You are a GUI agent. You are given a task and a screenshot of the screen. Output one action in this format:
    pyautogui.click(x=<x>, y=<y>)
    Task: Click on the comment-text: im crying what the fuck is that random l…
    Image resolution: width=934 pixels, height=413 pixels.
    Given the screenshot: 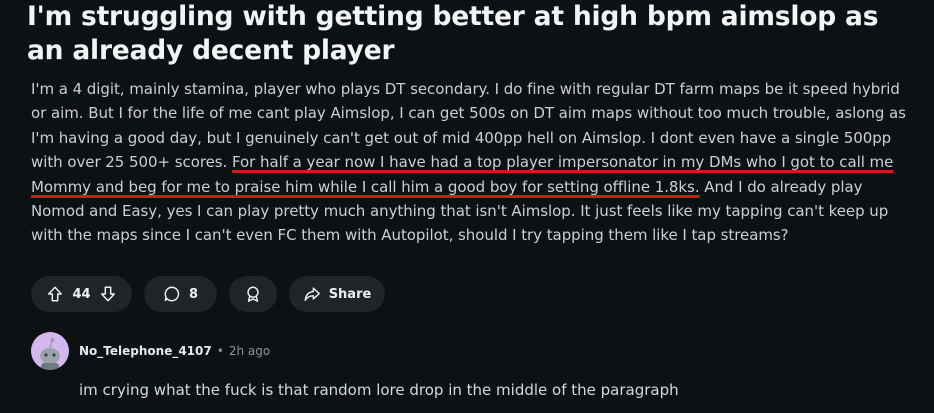 What is the action you would take?
    pyautogui.click(x=379, y=390)
    